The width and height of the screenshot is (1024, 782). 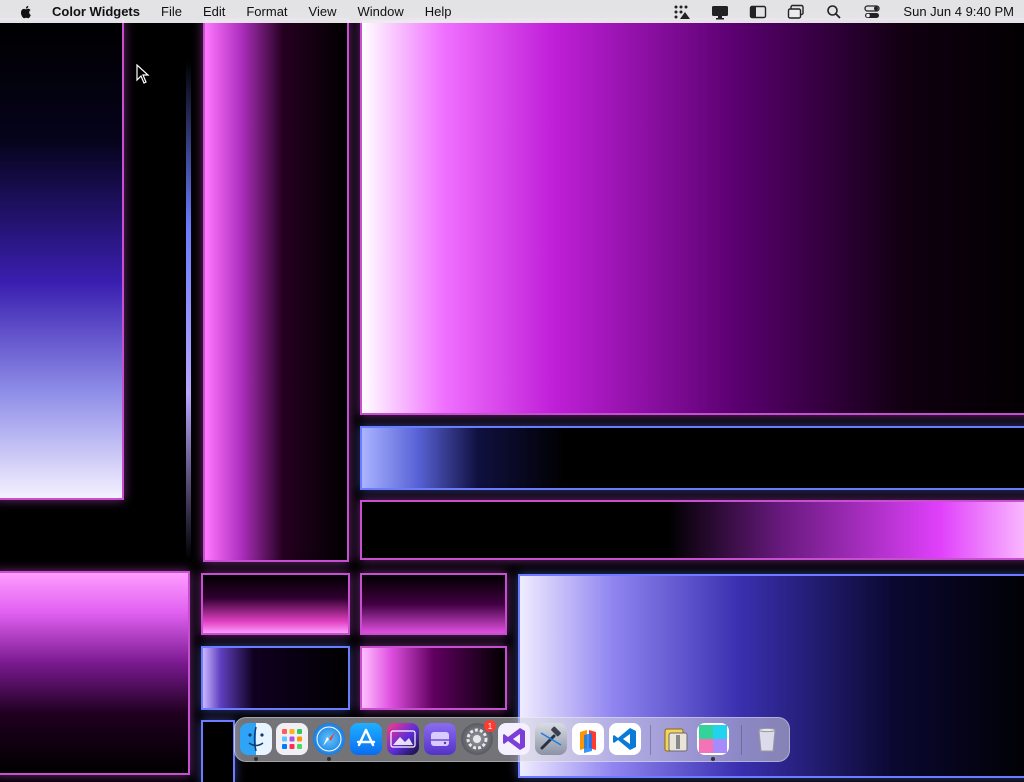 I want to click on menu-window: Window, so click(x=380, y=11).